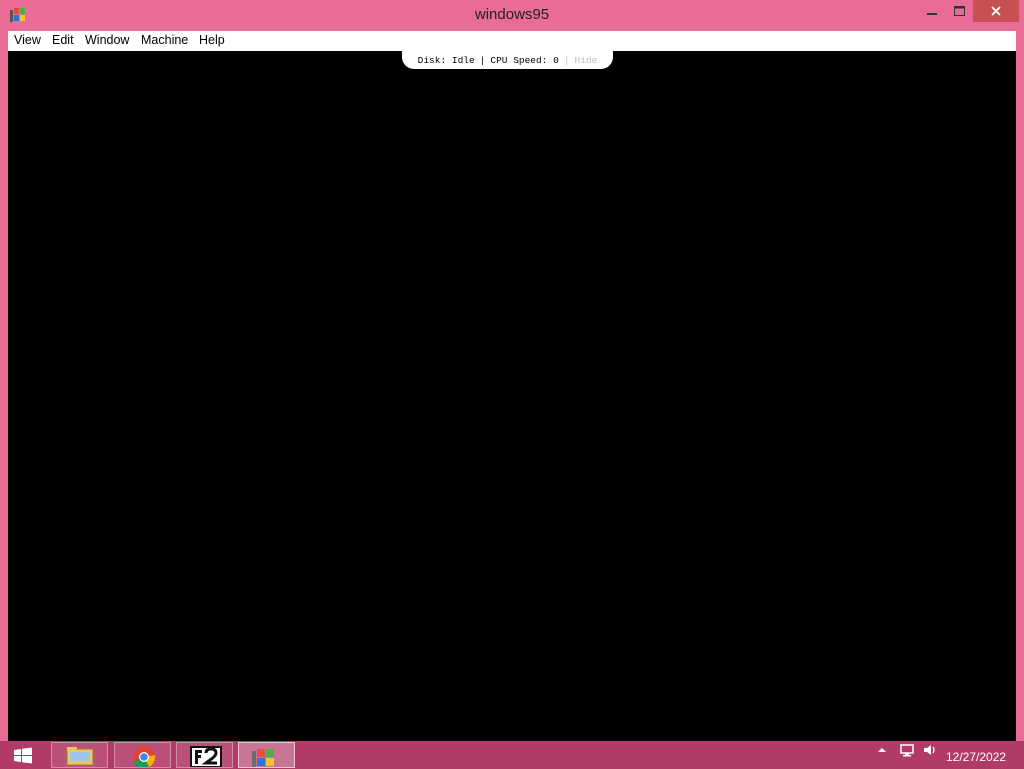  What do you see at coordinates (212, 40) in the screenshot?
I see `menu-help: Help` at bounding box center [212, 40].